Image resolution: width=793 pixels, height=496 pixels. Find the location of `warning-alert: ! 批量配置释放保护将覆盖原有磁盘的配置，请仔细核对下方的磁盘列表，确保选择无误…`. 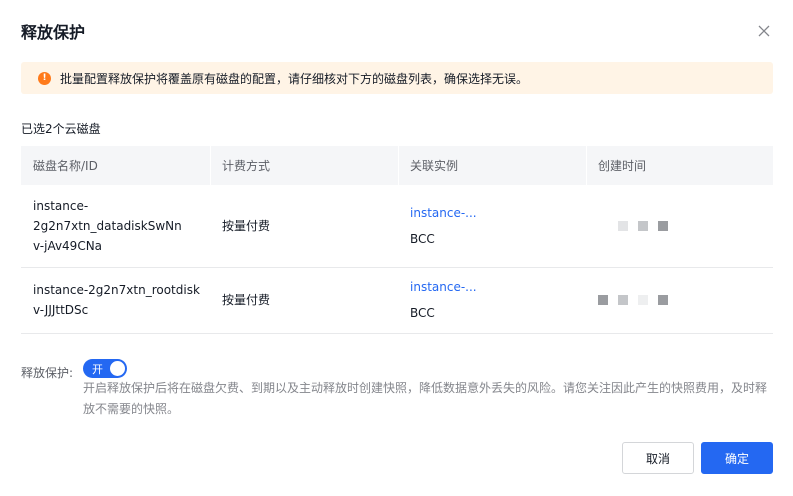

warning-alert: ! 批量配置释放保护将覆盖原有磁盘的配置，请仔细核对下方的磁盘列表，确保选择无误… is located at coordinates (397, 78).